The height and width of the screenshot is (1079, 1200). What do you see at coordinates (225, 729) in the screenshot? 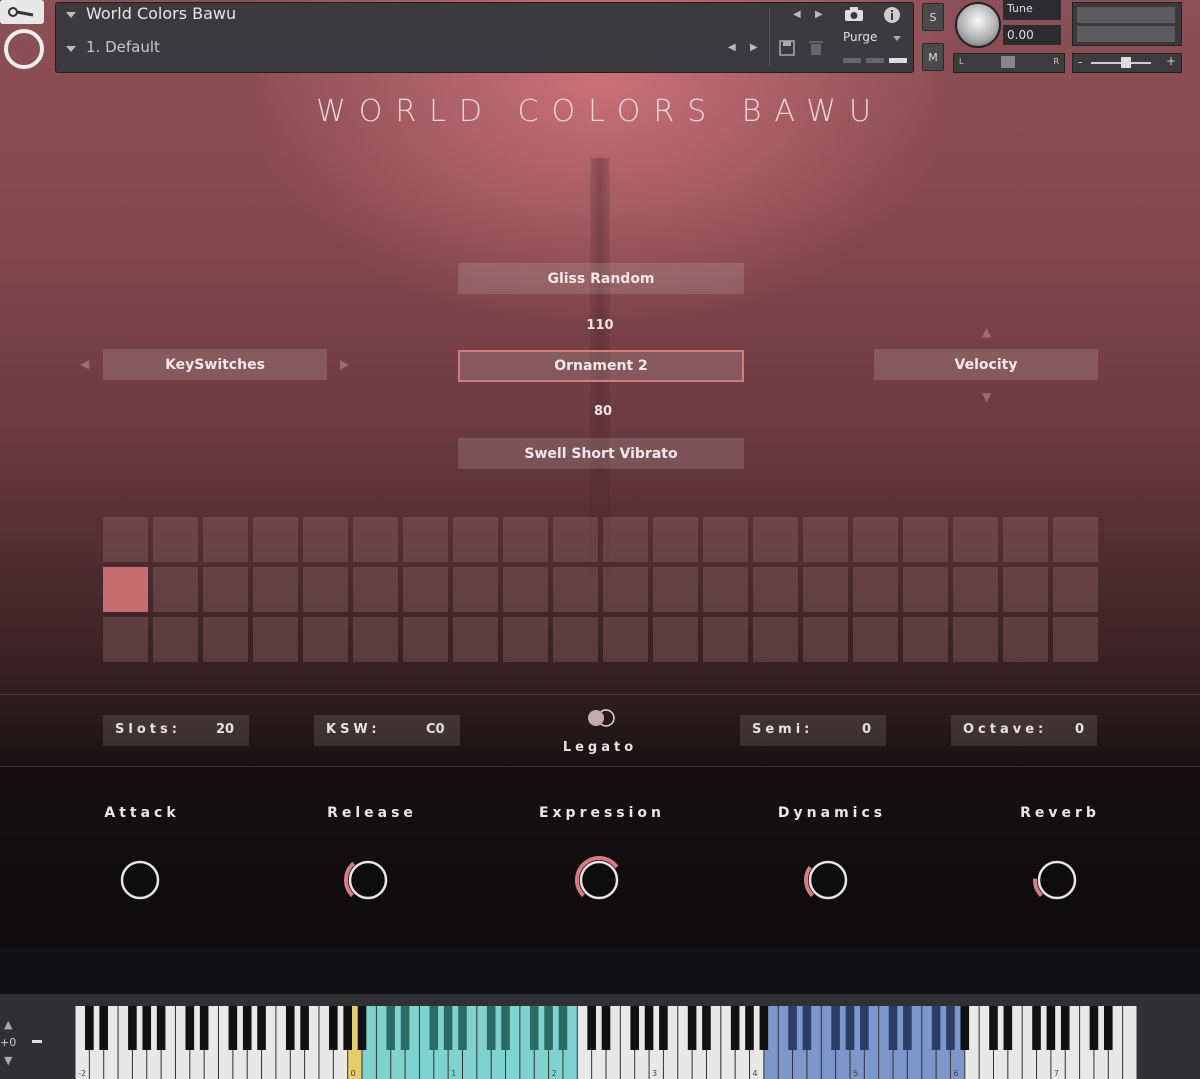
I see `slots-value: 20` at bounding box center [225, 729].